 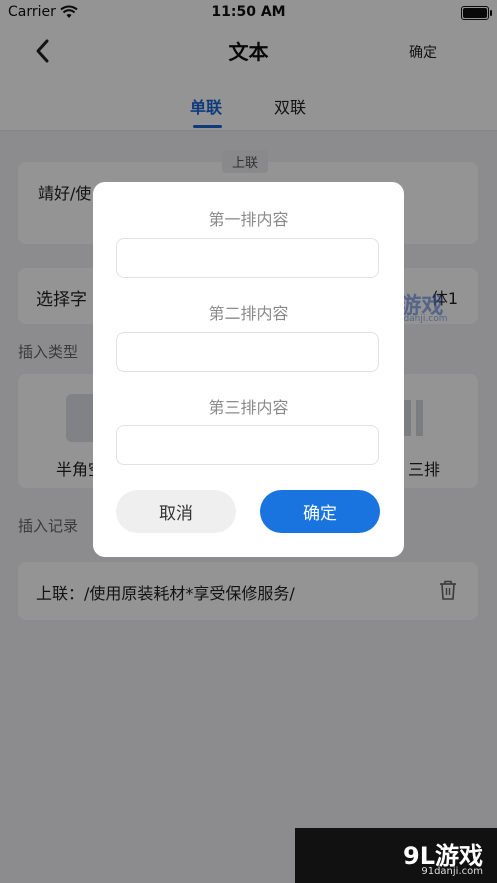 I want to click on row1-label: 第一排内容, so click(x=248, y=219).